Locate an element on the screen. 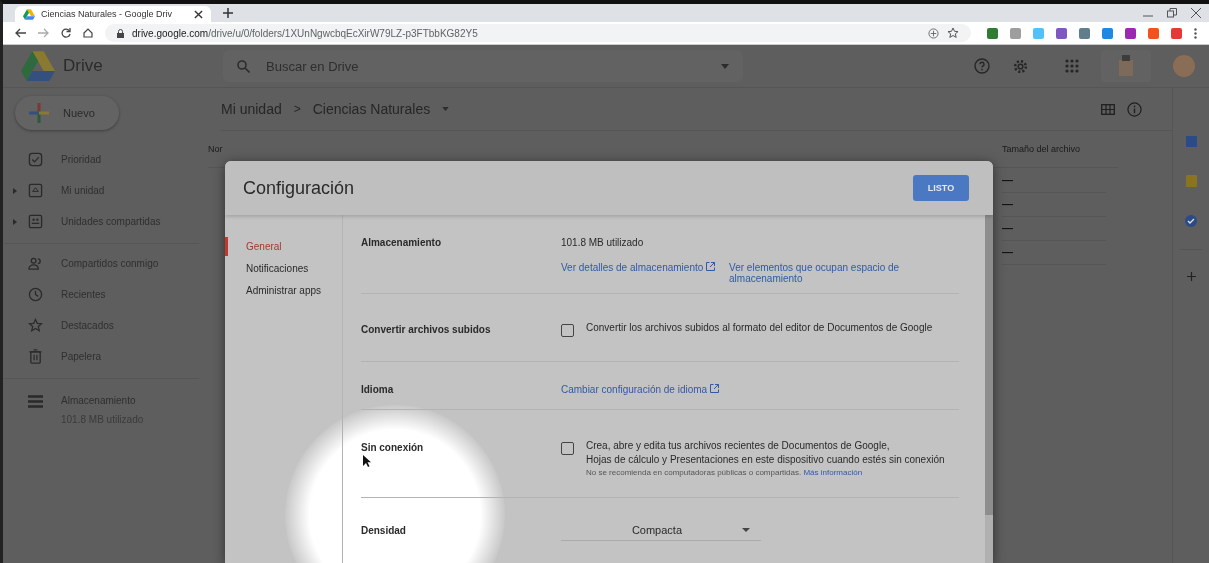 The width and height of the screenshot is (1209, 563). setting-label: Convertir archivos subidos is located at coordinates (426, 329).